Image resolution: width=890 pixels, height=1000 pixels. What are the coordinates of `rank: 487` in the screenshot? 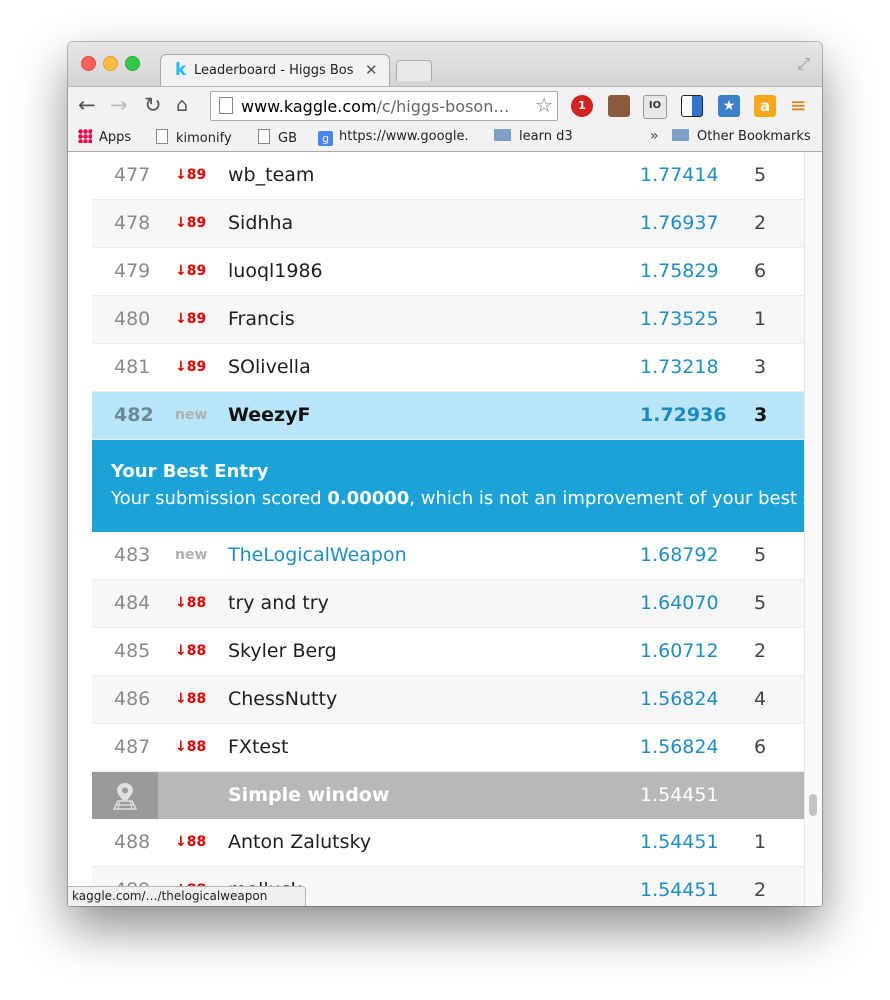 It's located at (132, 747).